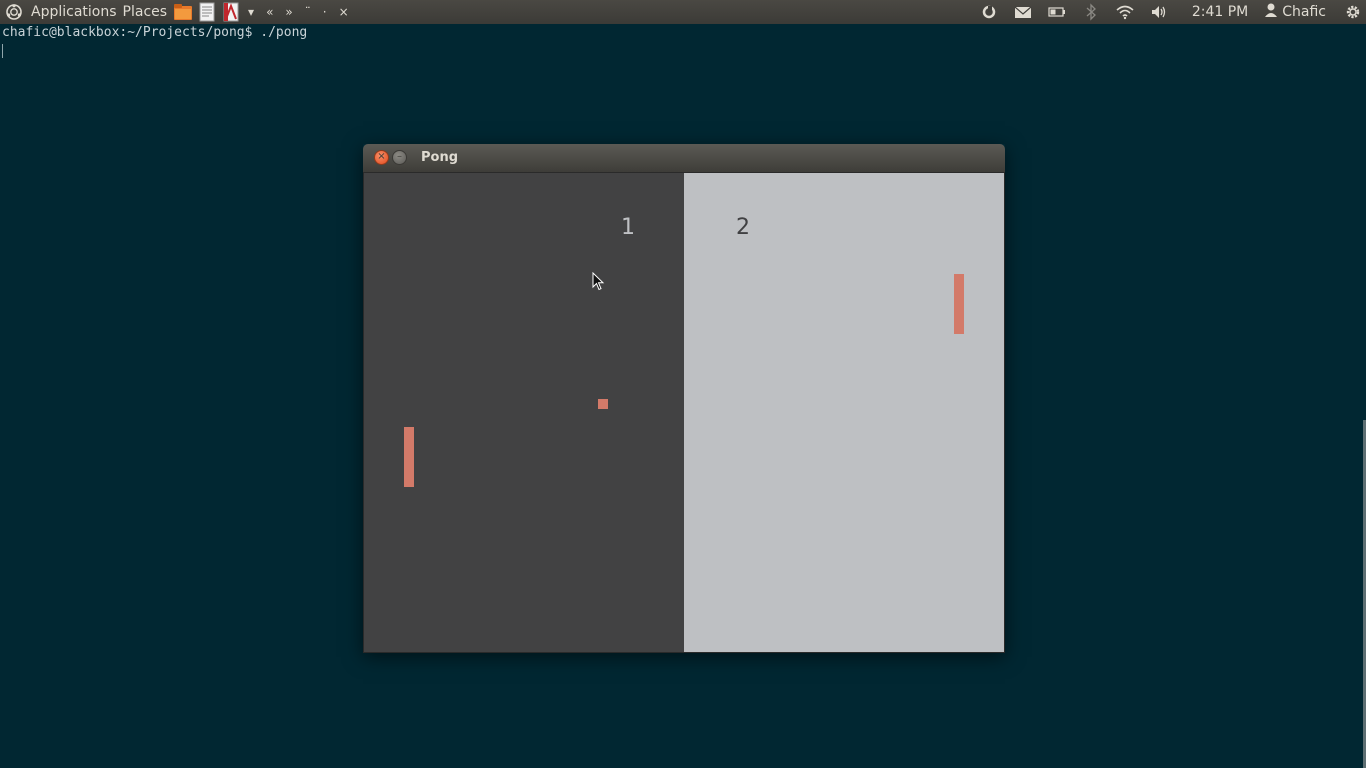 This screenshot has width=1366, height=768. Describe the element at coordinates (409, 457) in the screenshot. I see `left-paddle` at that location.